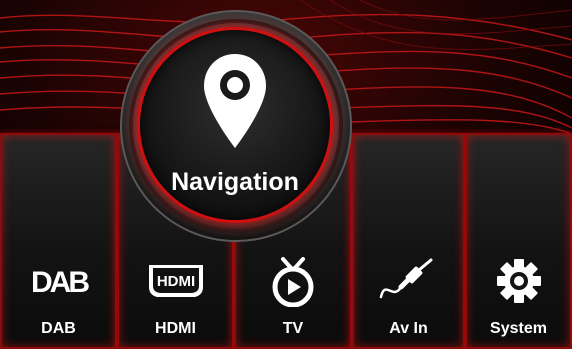 This screenshot has width=572, height=349. What do you see at coordinates (293, 328) in the screenshot?
I see `tile-label-tv: TV` at bounding box center [293, 328].